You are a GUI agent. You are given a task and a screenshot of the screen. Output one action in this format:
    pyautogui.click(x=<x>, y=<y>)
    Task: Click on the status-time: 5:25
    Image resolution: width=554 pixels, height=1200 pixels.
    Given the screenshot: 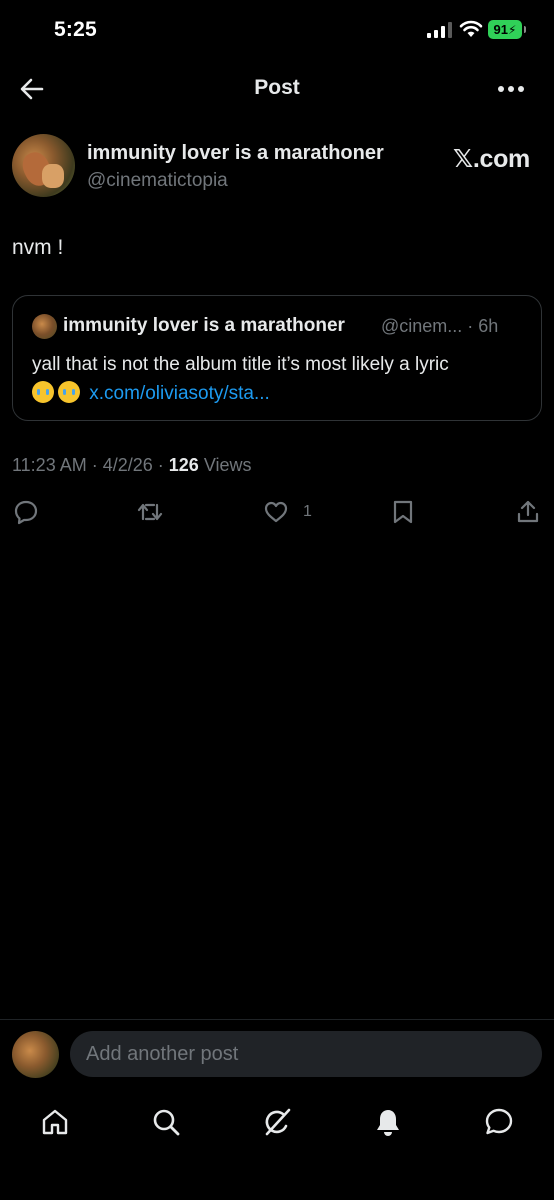 What is the action you would take?
    pyautogui.click(x=75, y=29)
    